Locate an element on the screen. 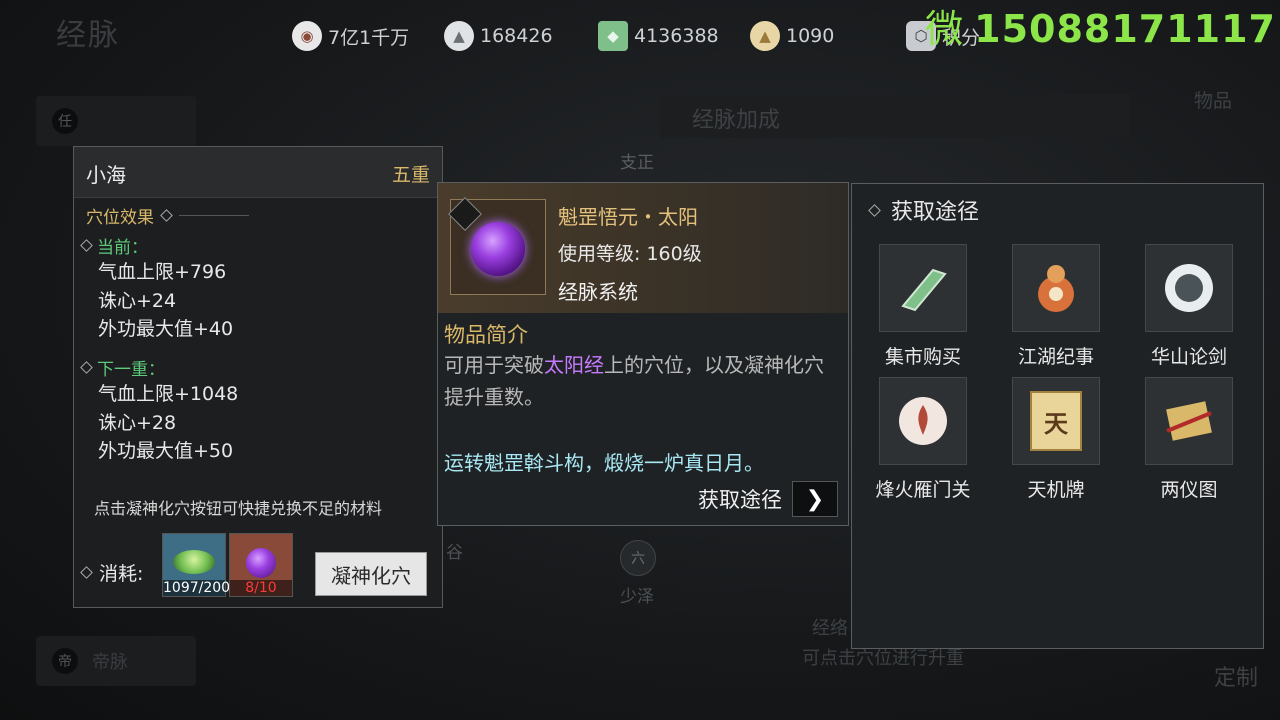 This screenshot has height=720, width=1280. acupoint-name: 小海 is located at coordinates (106, 175).